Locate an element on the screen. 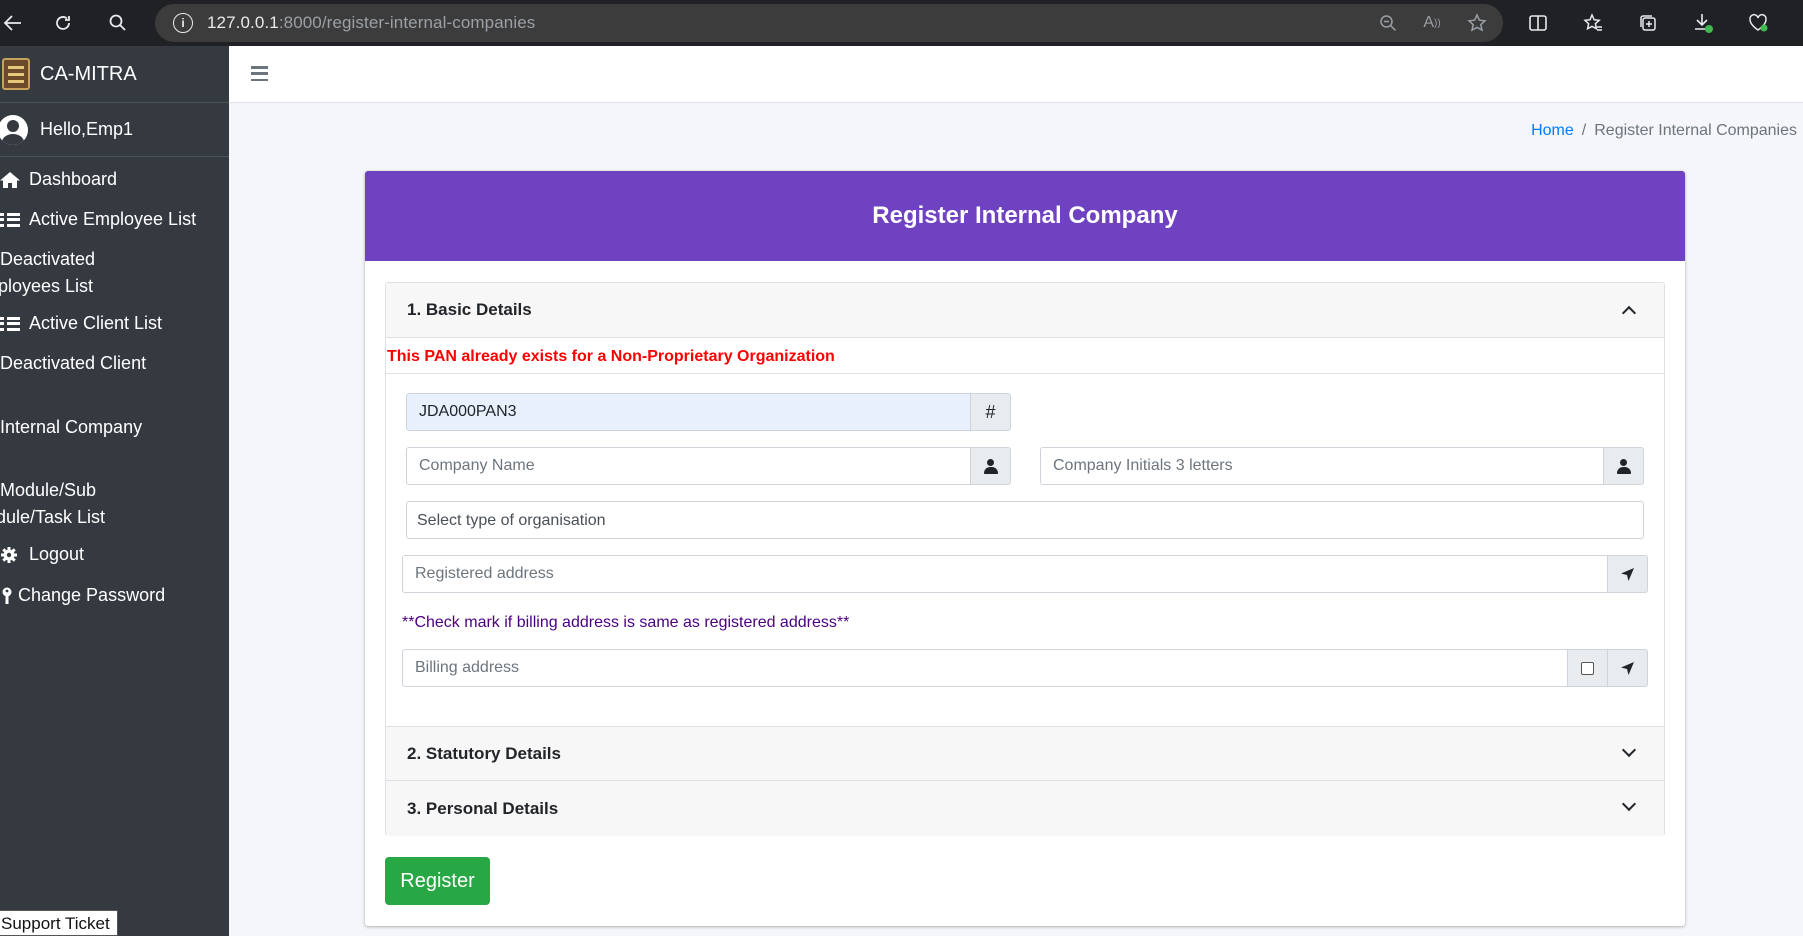  pan-input is located at coordinates (688, 412).